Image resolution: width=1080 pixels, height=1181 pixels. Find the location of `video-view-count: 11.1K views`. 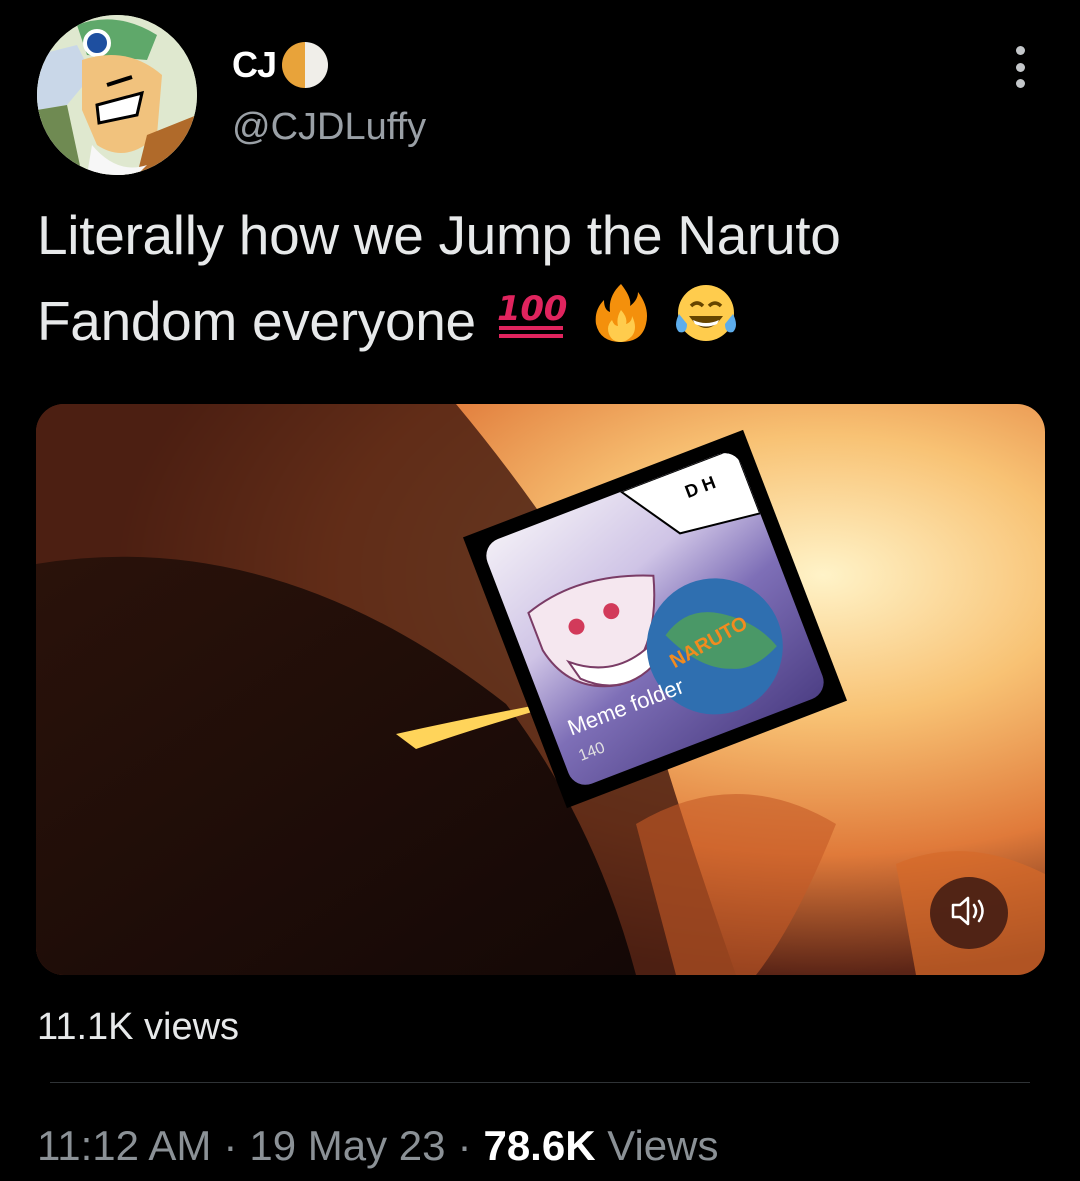

video-view-count: 11.1K views is located at coordinates (138, 1027).